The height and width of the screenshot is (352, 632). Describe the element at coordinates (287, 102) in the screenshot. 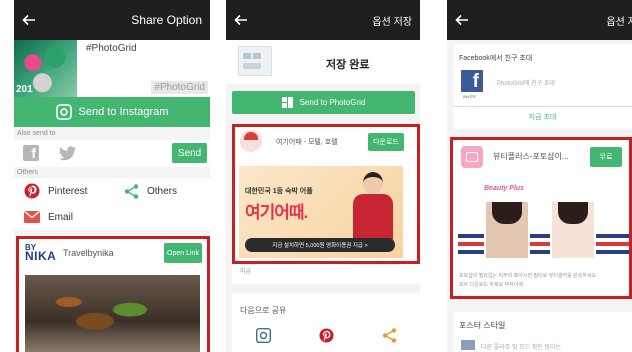

I see `photogrid-icon` at that location.